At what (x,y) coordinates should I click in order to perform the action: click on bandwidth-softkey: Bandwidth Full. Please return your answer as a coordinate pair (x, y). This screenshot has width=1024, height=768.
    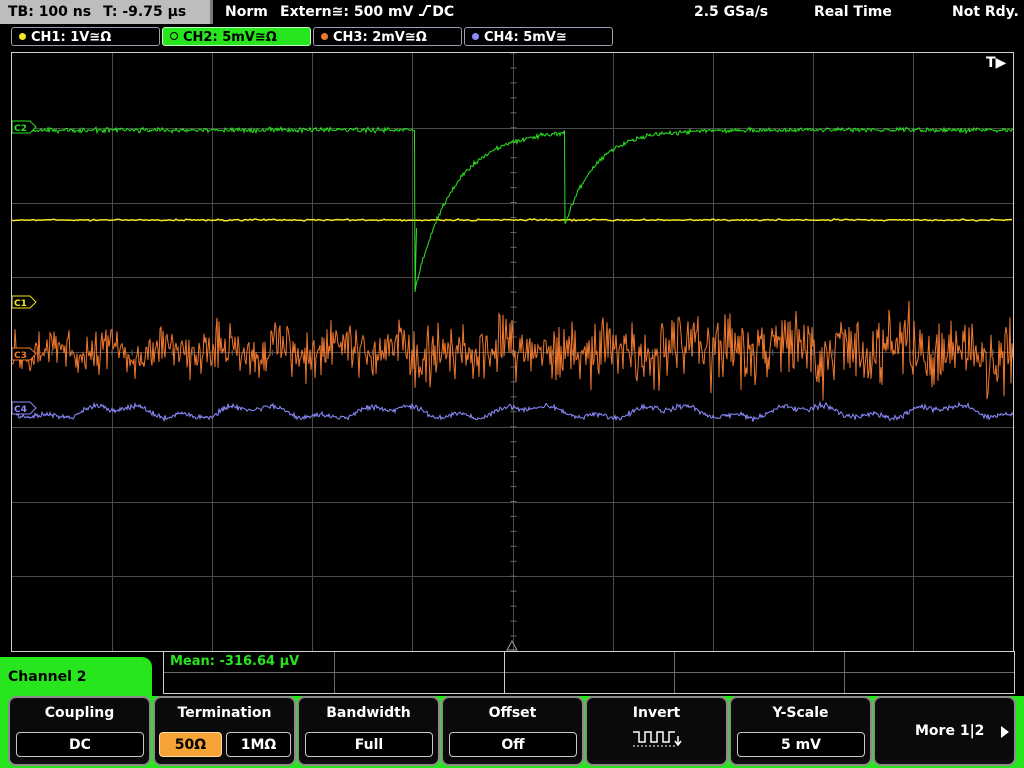
    Looking at the image, I should click on (368, 731).